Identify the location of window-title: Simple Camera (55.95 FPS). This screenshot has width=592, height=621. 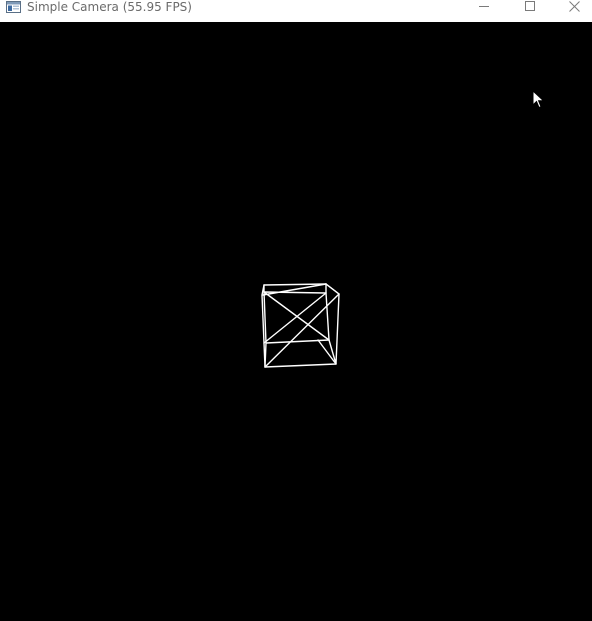
(109, 7).